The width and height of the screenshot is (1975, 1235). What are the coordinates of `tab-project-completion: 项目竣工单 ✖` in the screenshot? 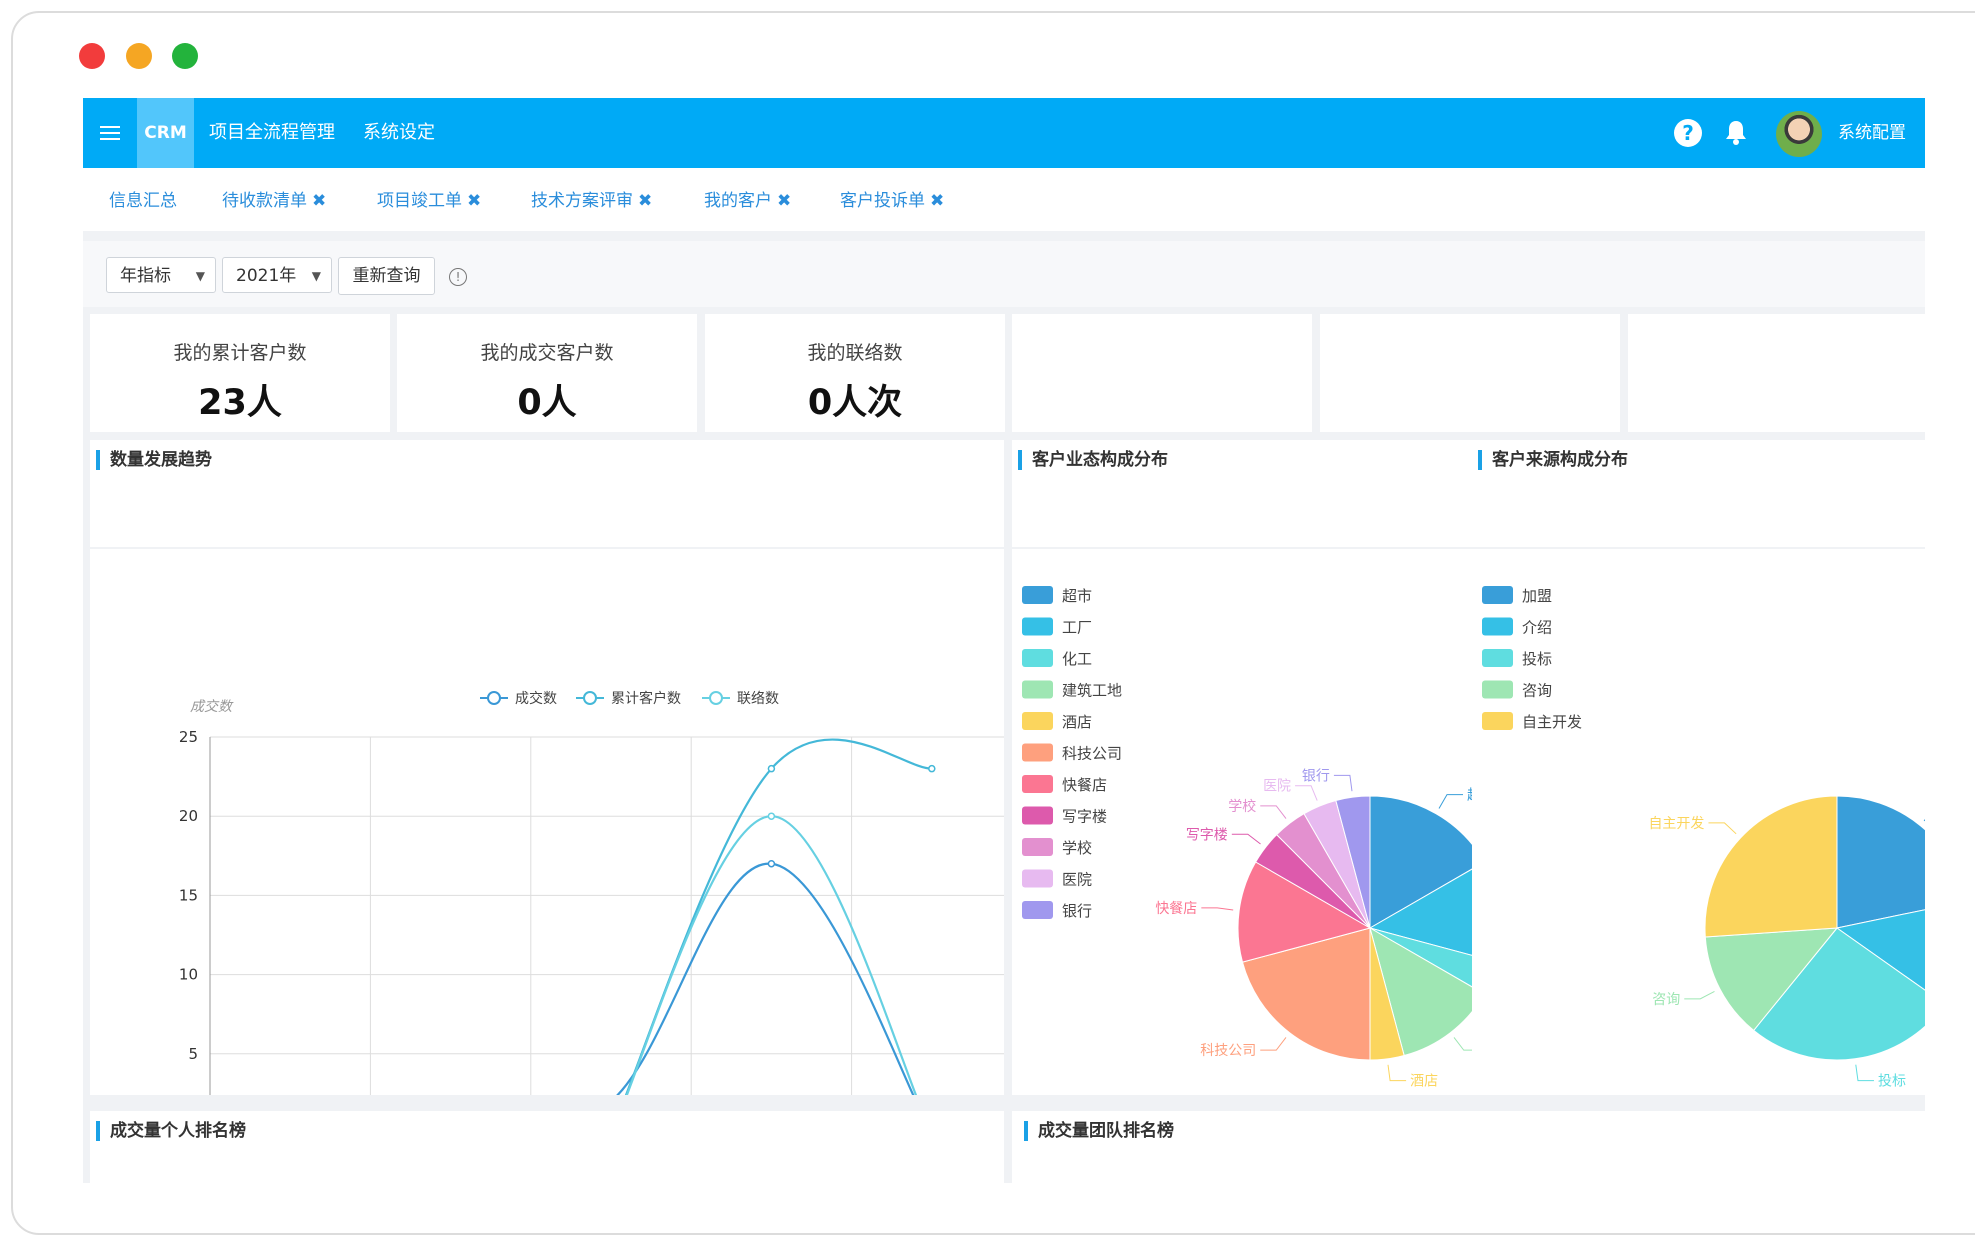 It's located at (429, 199).